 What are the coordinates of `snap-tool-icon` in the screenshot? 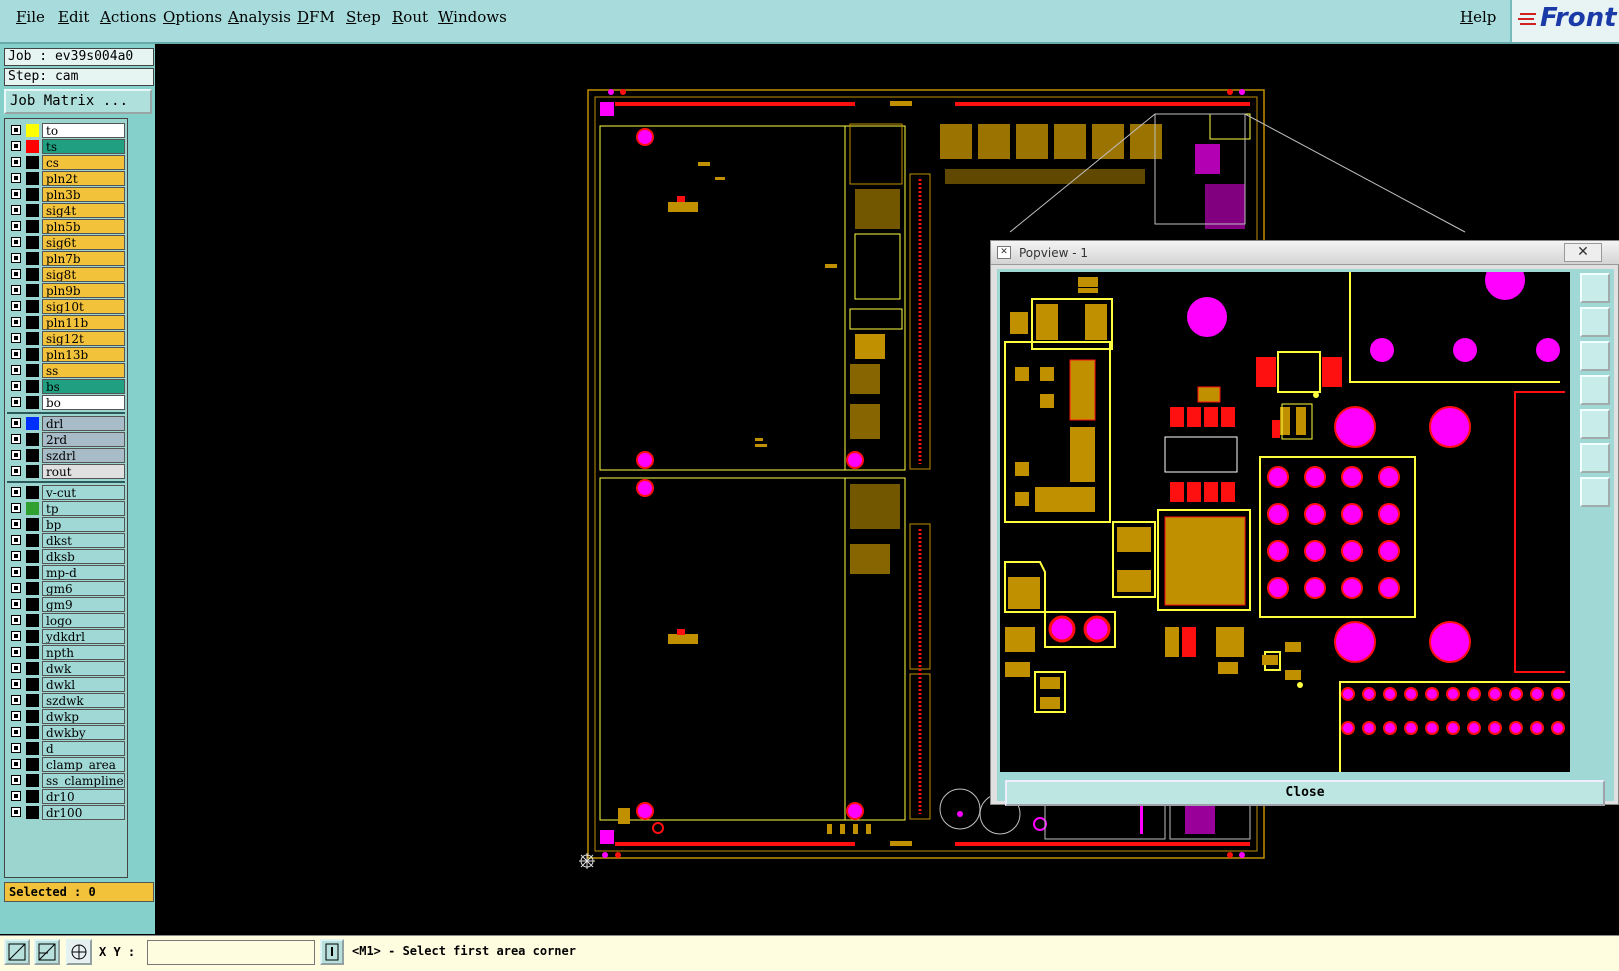 It's located at (47, 952).